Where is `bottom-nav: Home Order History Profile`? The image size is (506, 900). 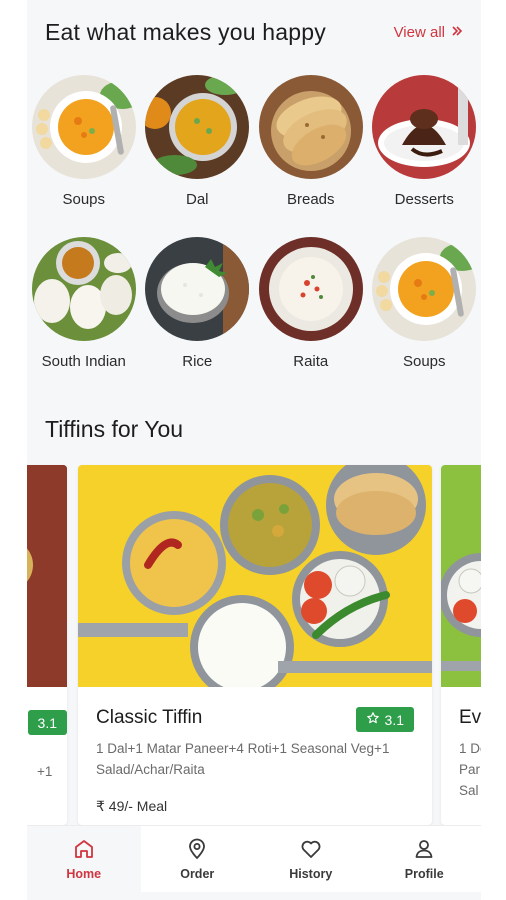 bottom-nav: Home Order History Profile is located at coordinates (254, 858).